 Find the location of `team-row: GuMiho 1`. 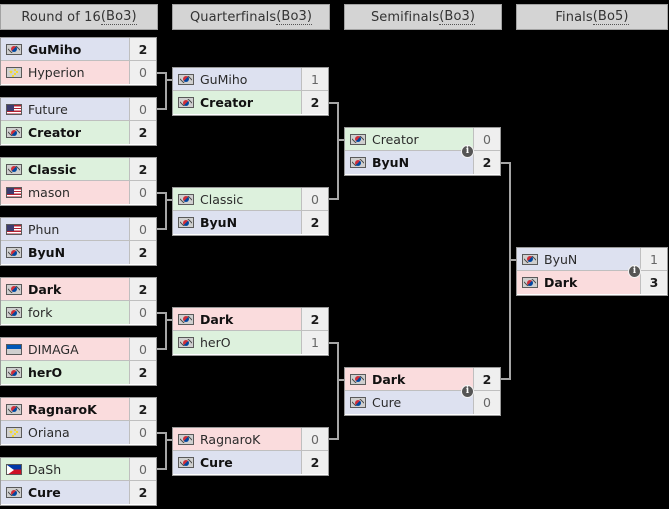

team-row: GuMiho 1 is located at coordinates (250, 79).